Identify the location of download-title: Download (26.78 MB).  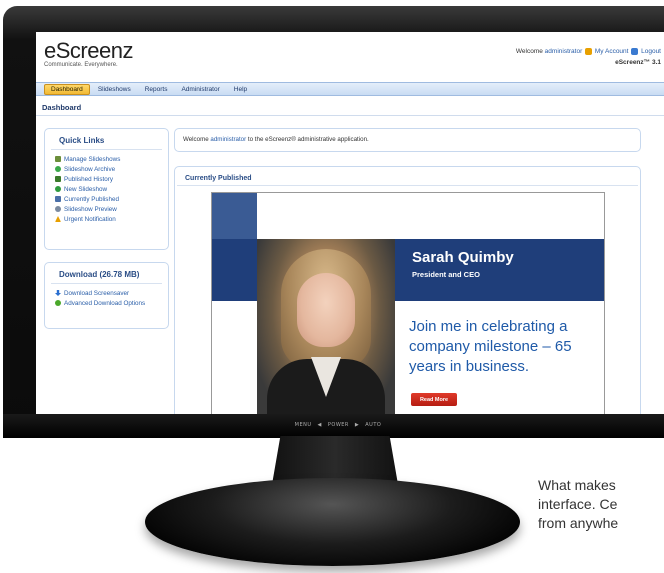
(106, 273).